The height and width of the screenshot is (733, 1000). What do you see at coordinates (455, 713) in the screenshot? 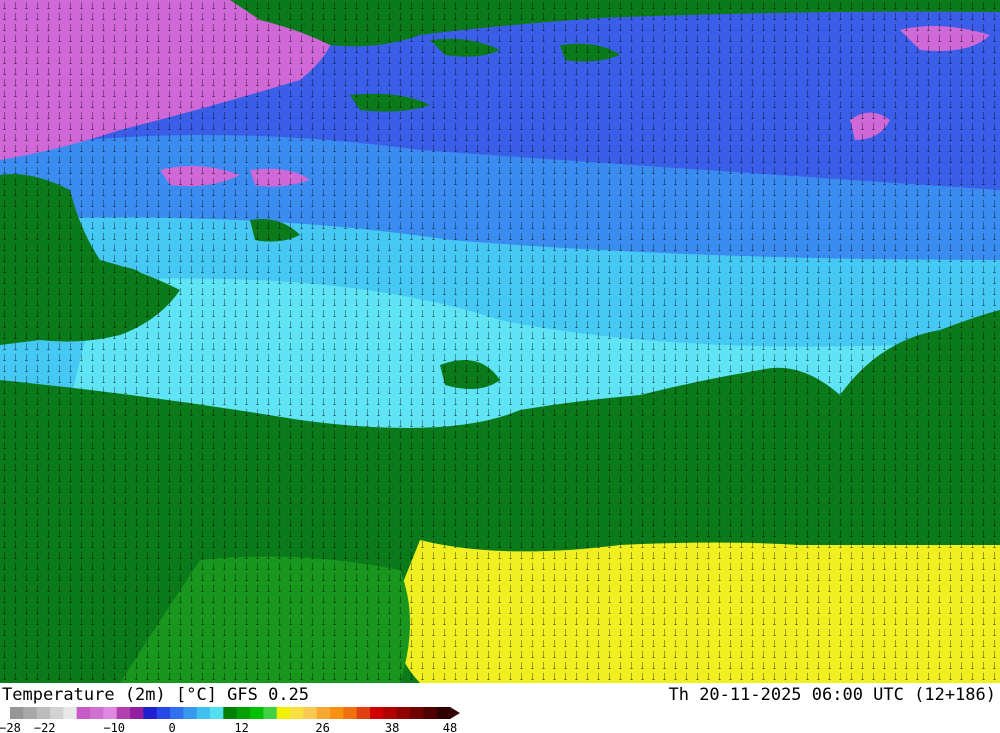
I see `legend-arrow` at bounding box center [455, 713].